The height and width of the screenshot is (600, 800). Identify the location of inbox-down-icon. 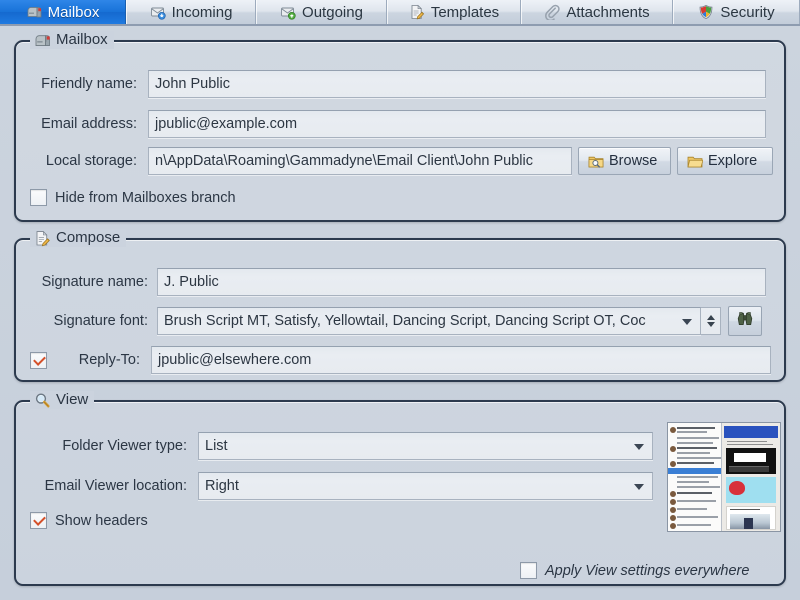
(158, 12).